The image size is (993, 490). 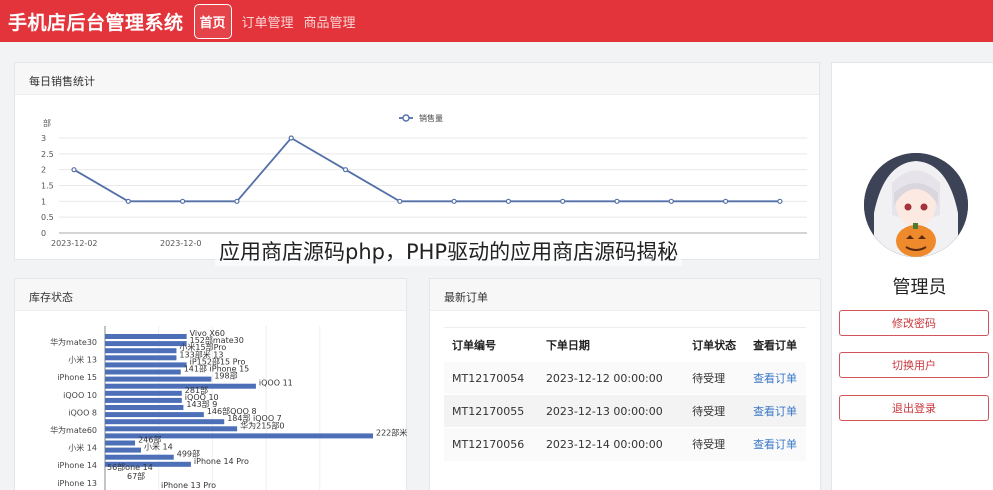 What do you see at coordinates (77, 465) in the screenshot?
I see `category-label: iPhone 14` at bounding box center [77, 465].